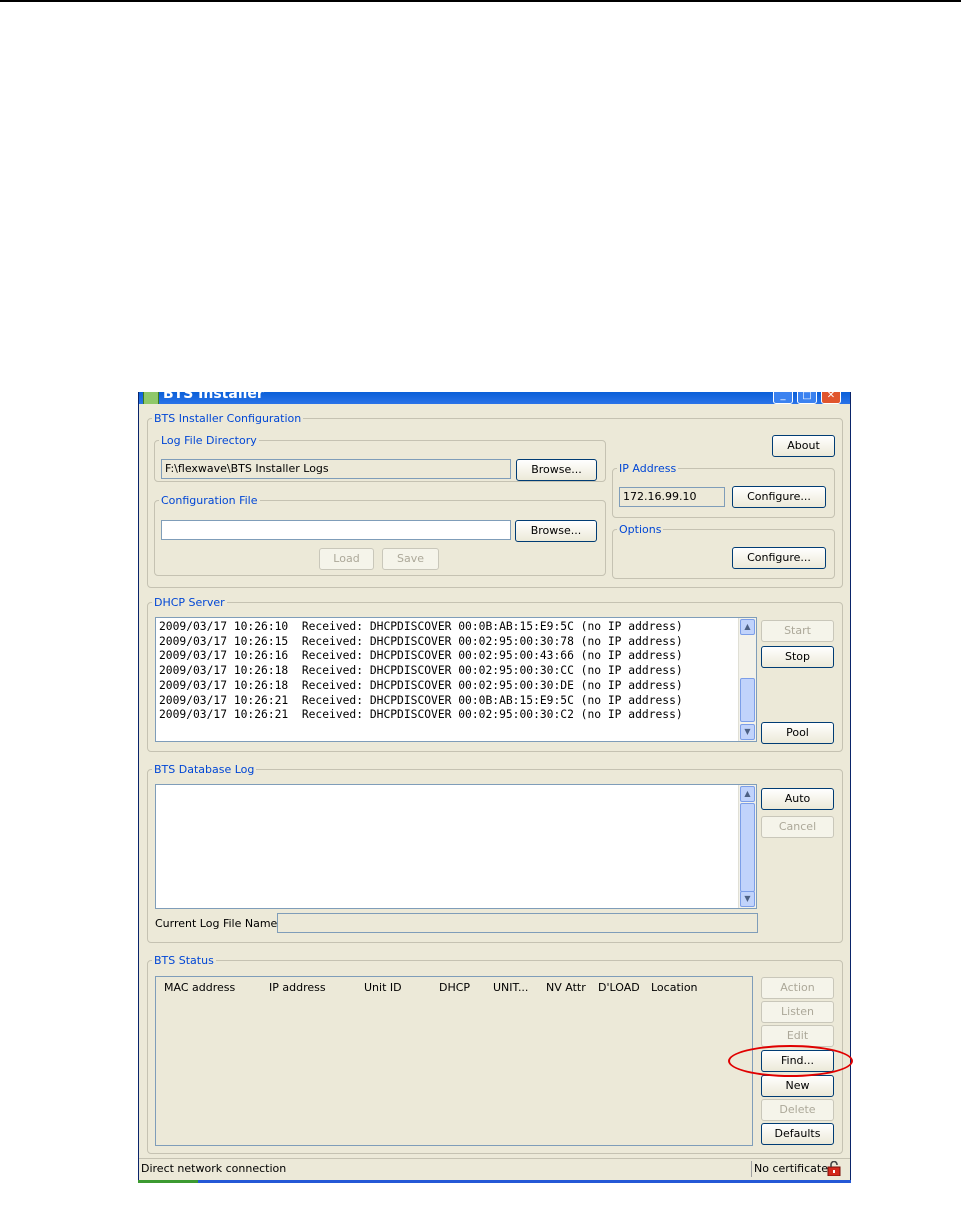 The image size is (961, 1208). I want to click on minimize-icon: _, so click(783, 398).